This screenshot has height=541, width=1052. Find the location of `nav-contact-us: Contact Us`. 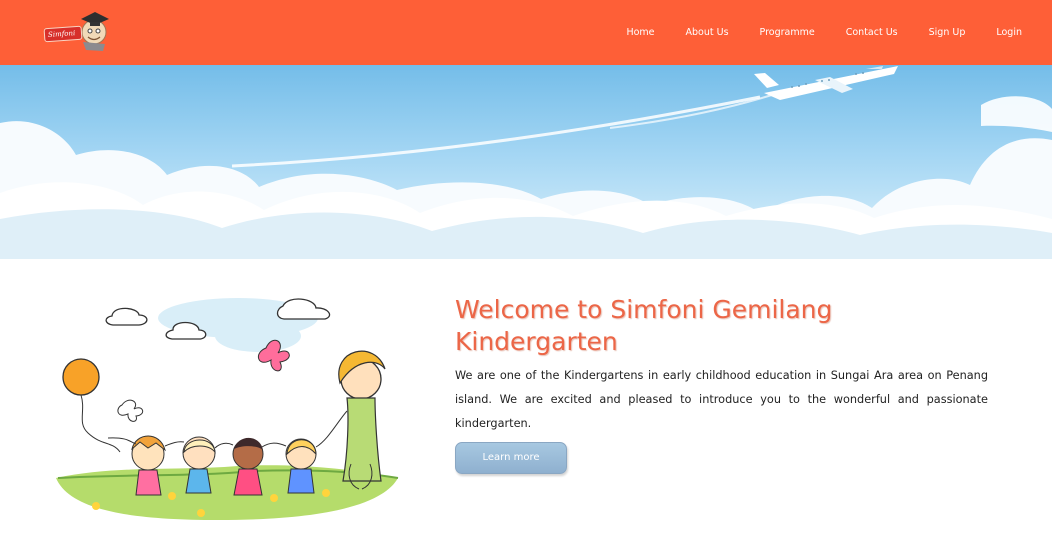

nav-contact-us: Contact Us is located at coordinates (872, 32).